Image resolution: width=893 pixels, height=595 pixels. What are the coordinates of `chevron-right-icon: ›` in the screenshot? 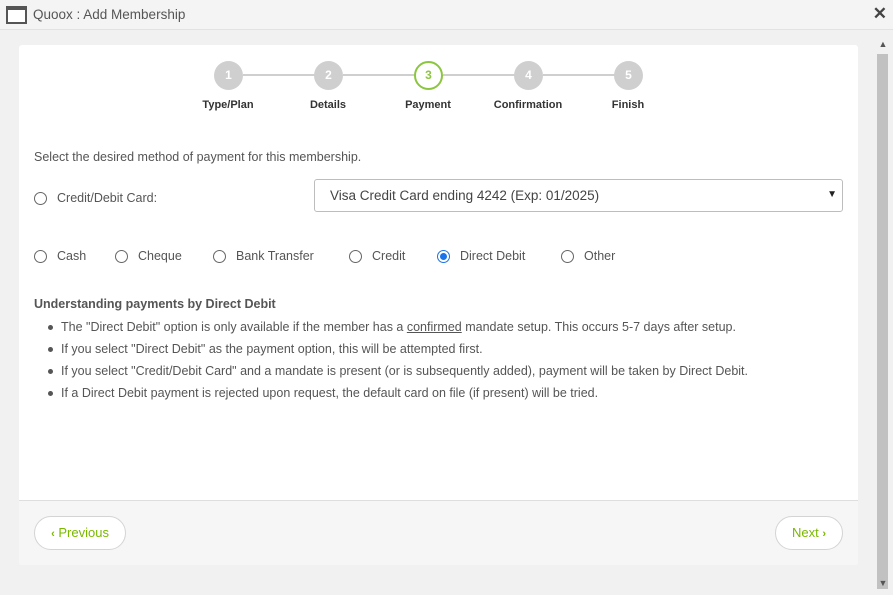 It's located at (824, 534).